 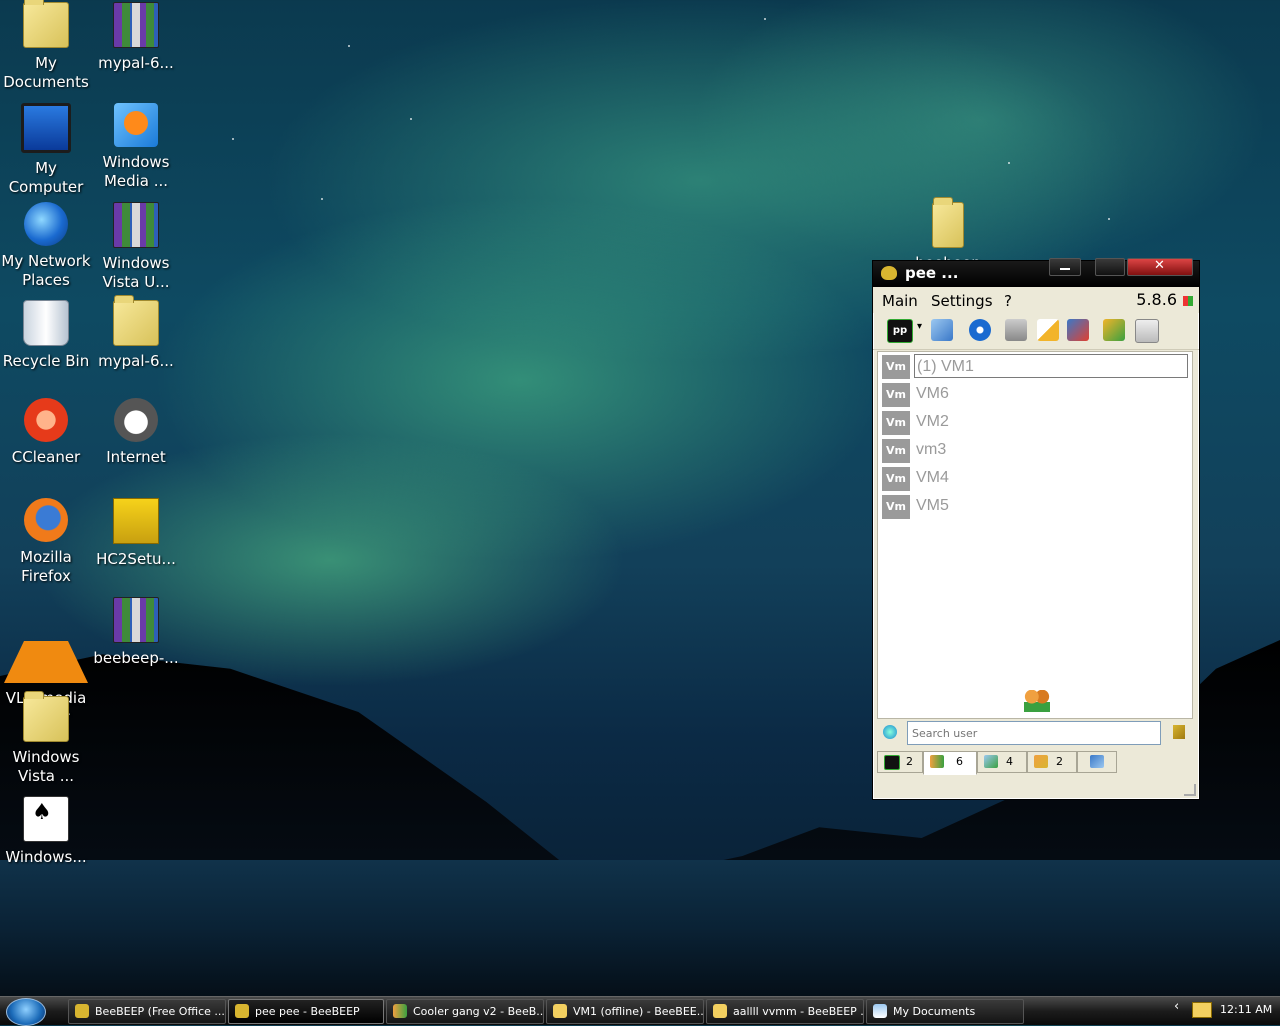 What do you see at coordinates (1114, 330) in the screenshot?
I see `share-folder-icon` at bounding box center [1114, 330].